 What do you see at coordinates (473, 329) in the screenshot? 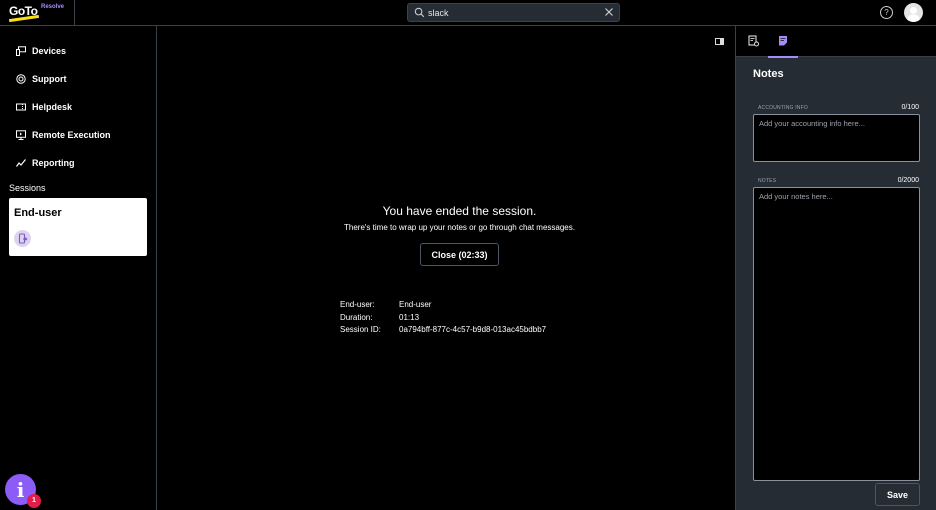
I see `detail-value: 0a794bff-877c-4c57-b9d8-013ac45bdbb7` at bounding box center [473, 329].